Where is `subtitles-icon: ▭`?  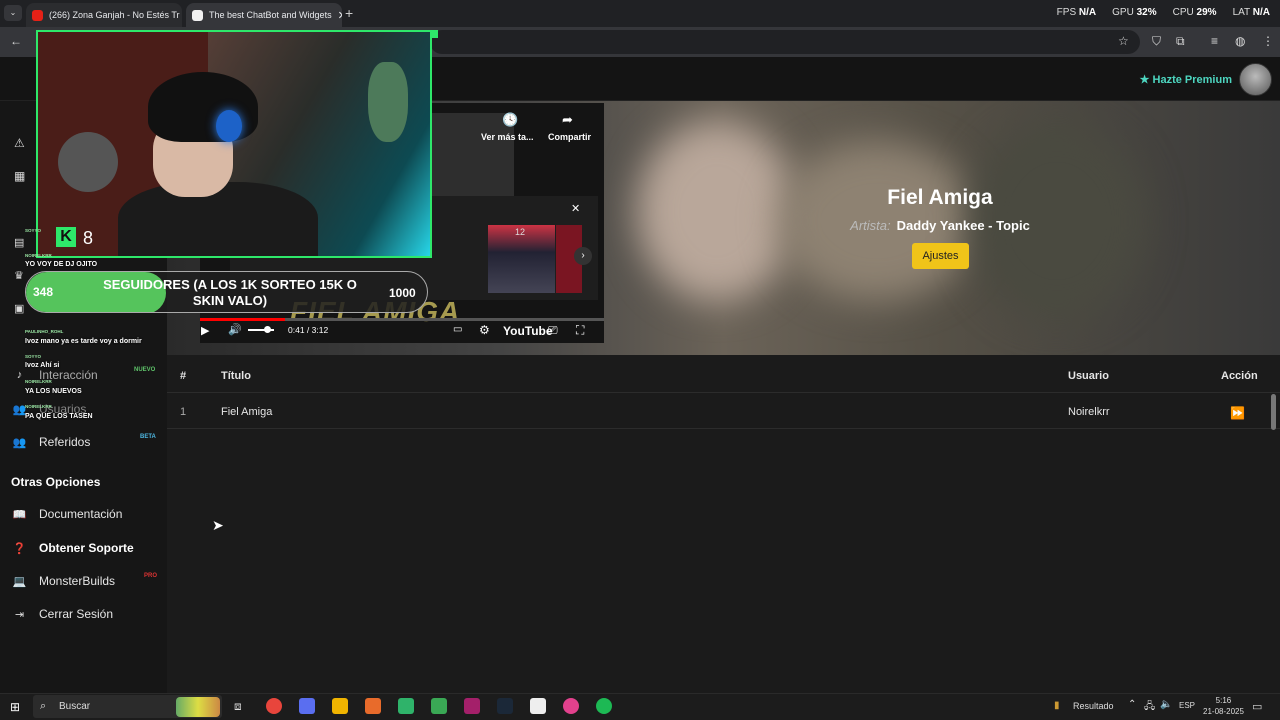 subtitles-icon: ▭ is located at coordinates (457, 329).